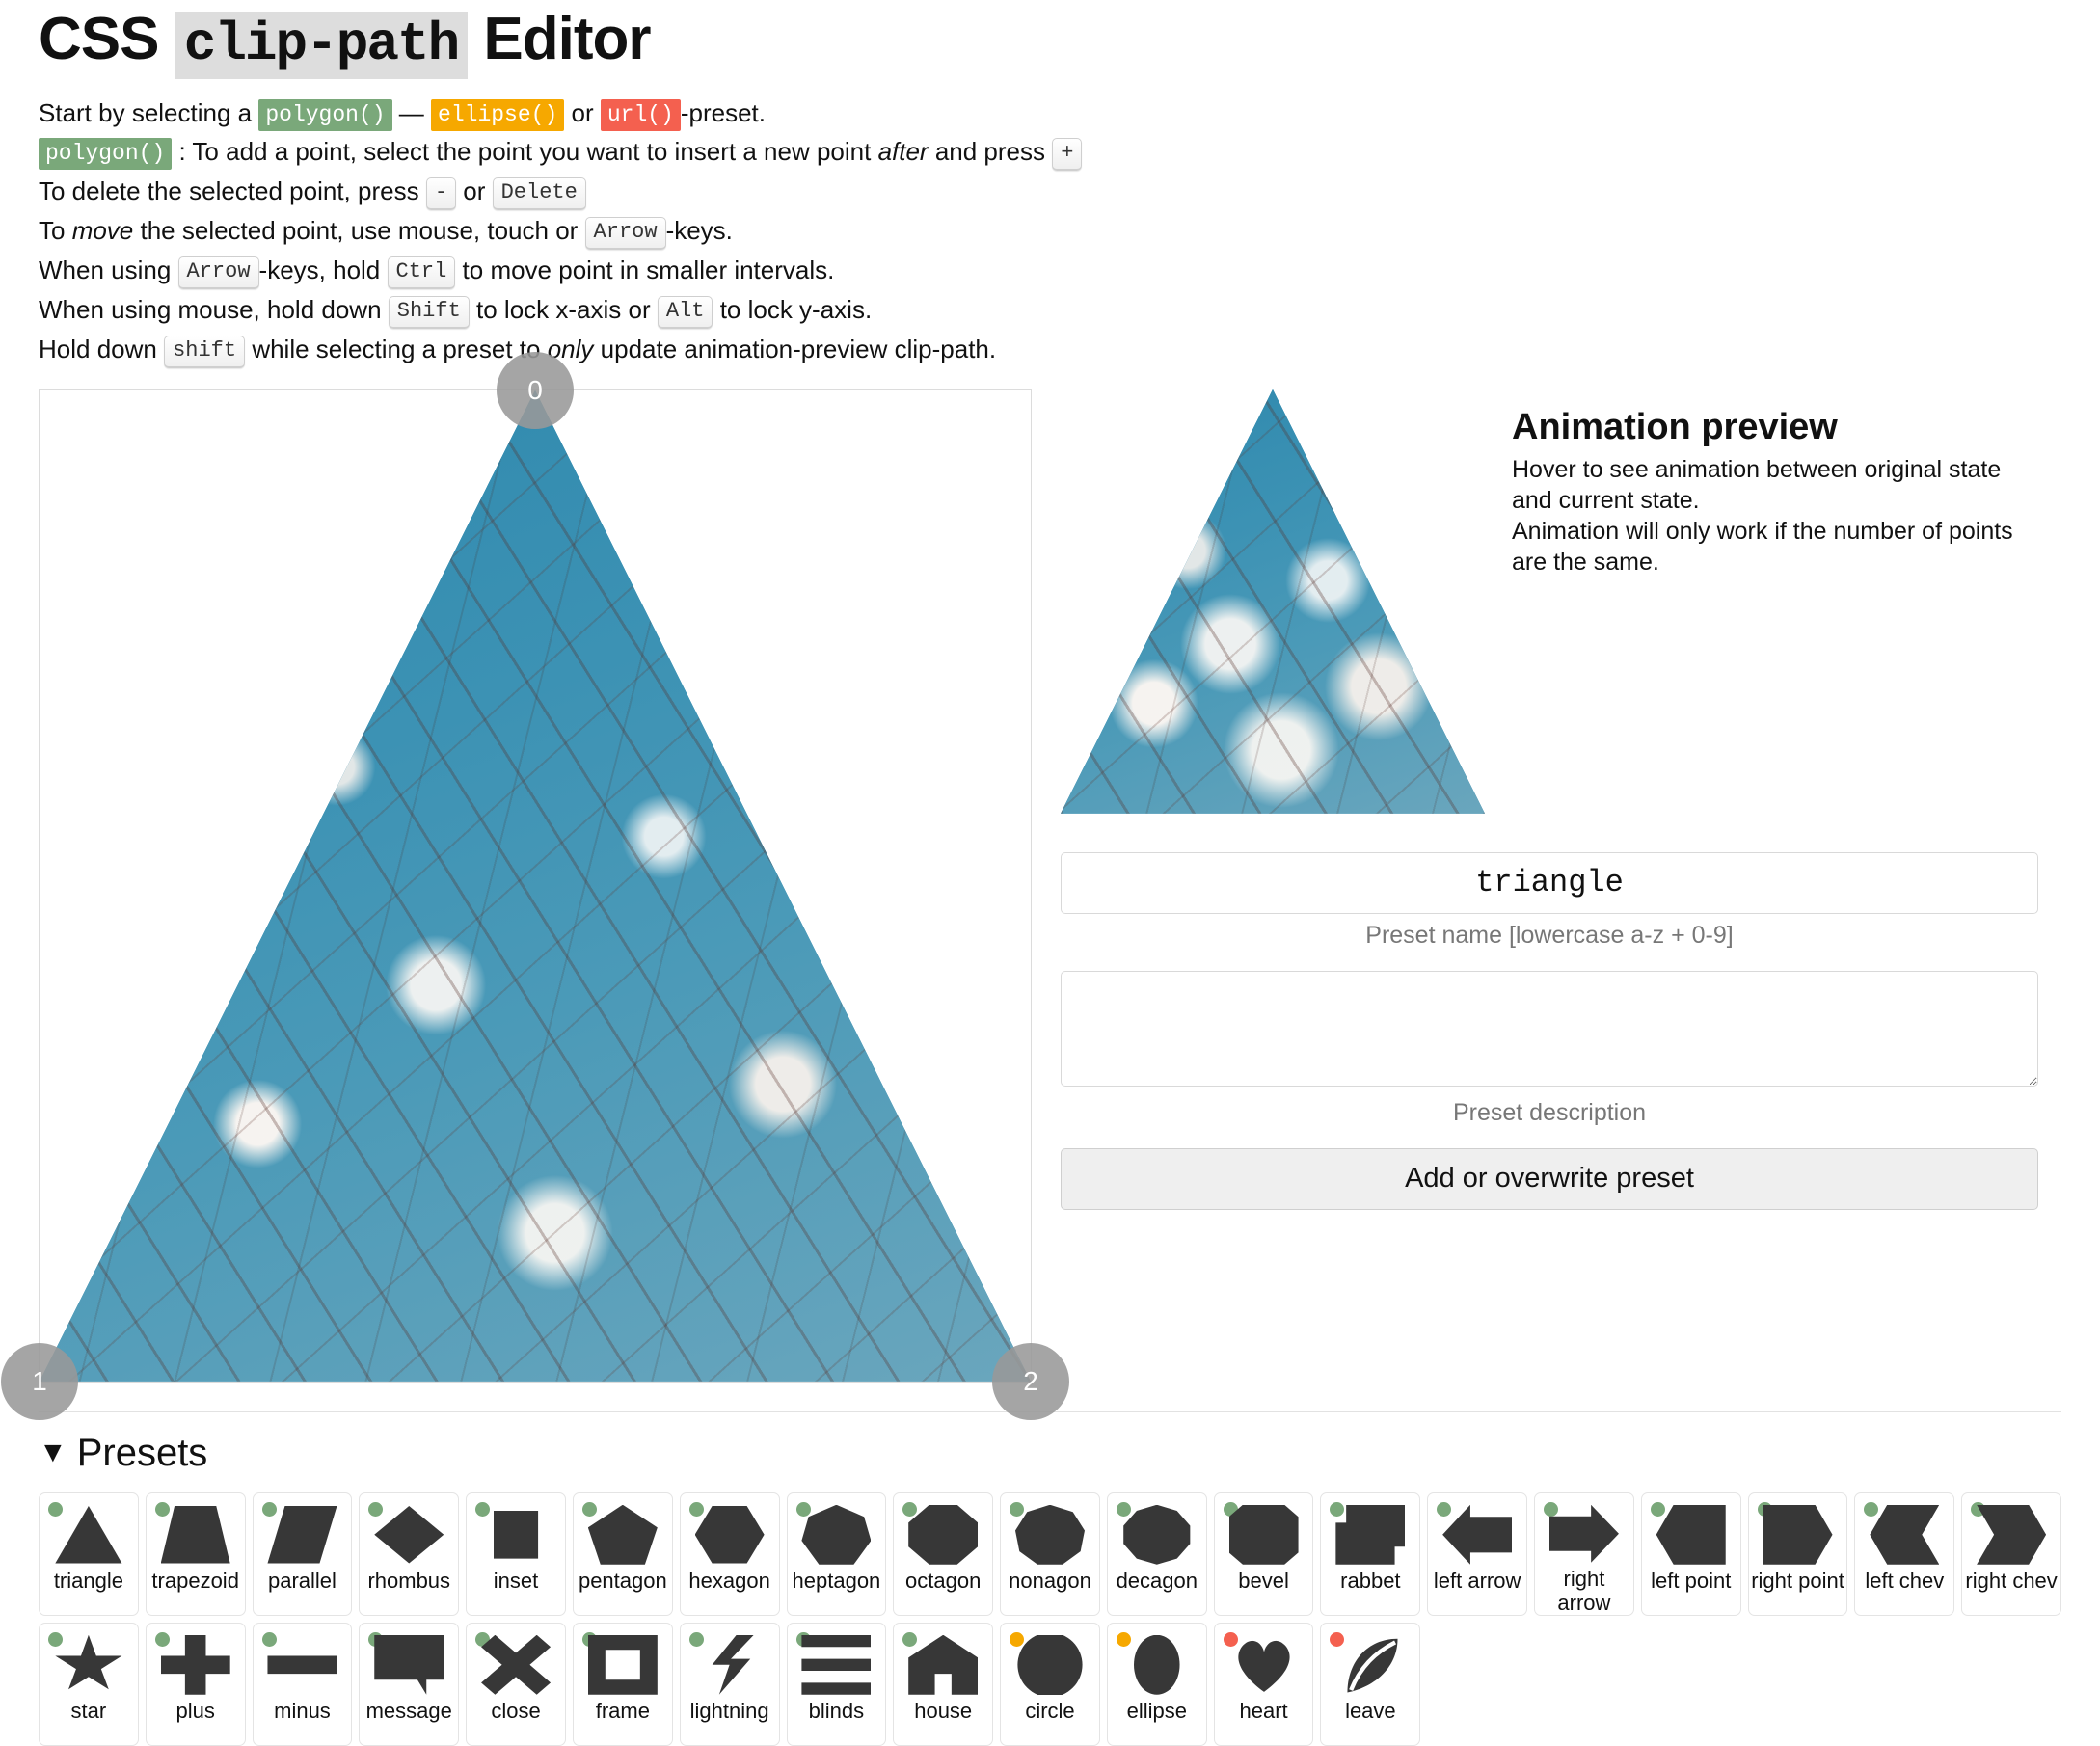  What do you see at coordinates (302, 1581) in the screenshot?
I see `preset-label: parallel` at bounding box center [302, 1581].